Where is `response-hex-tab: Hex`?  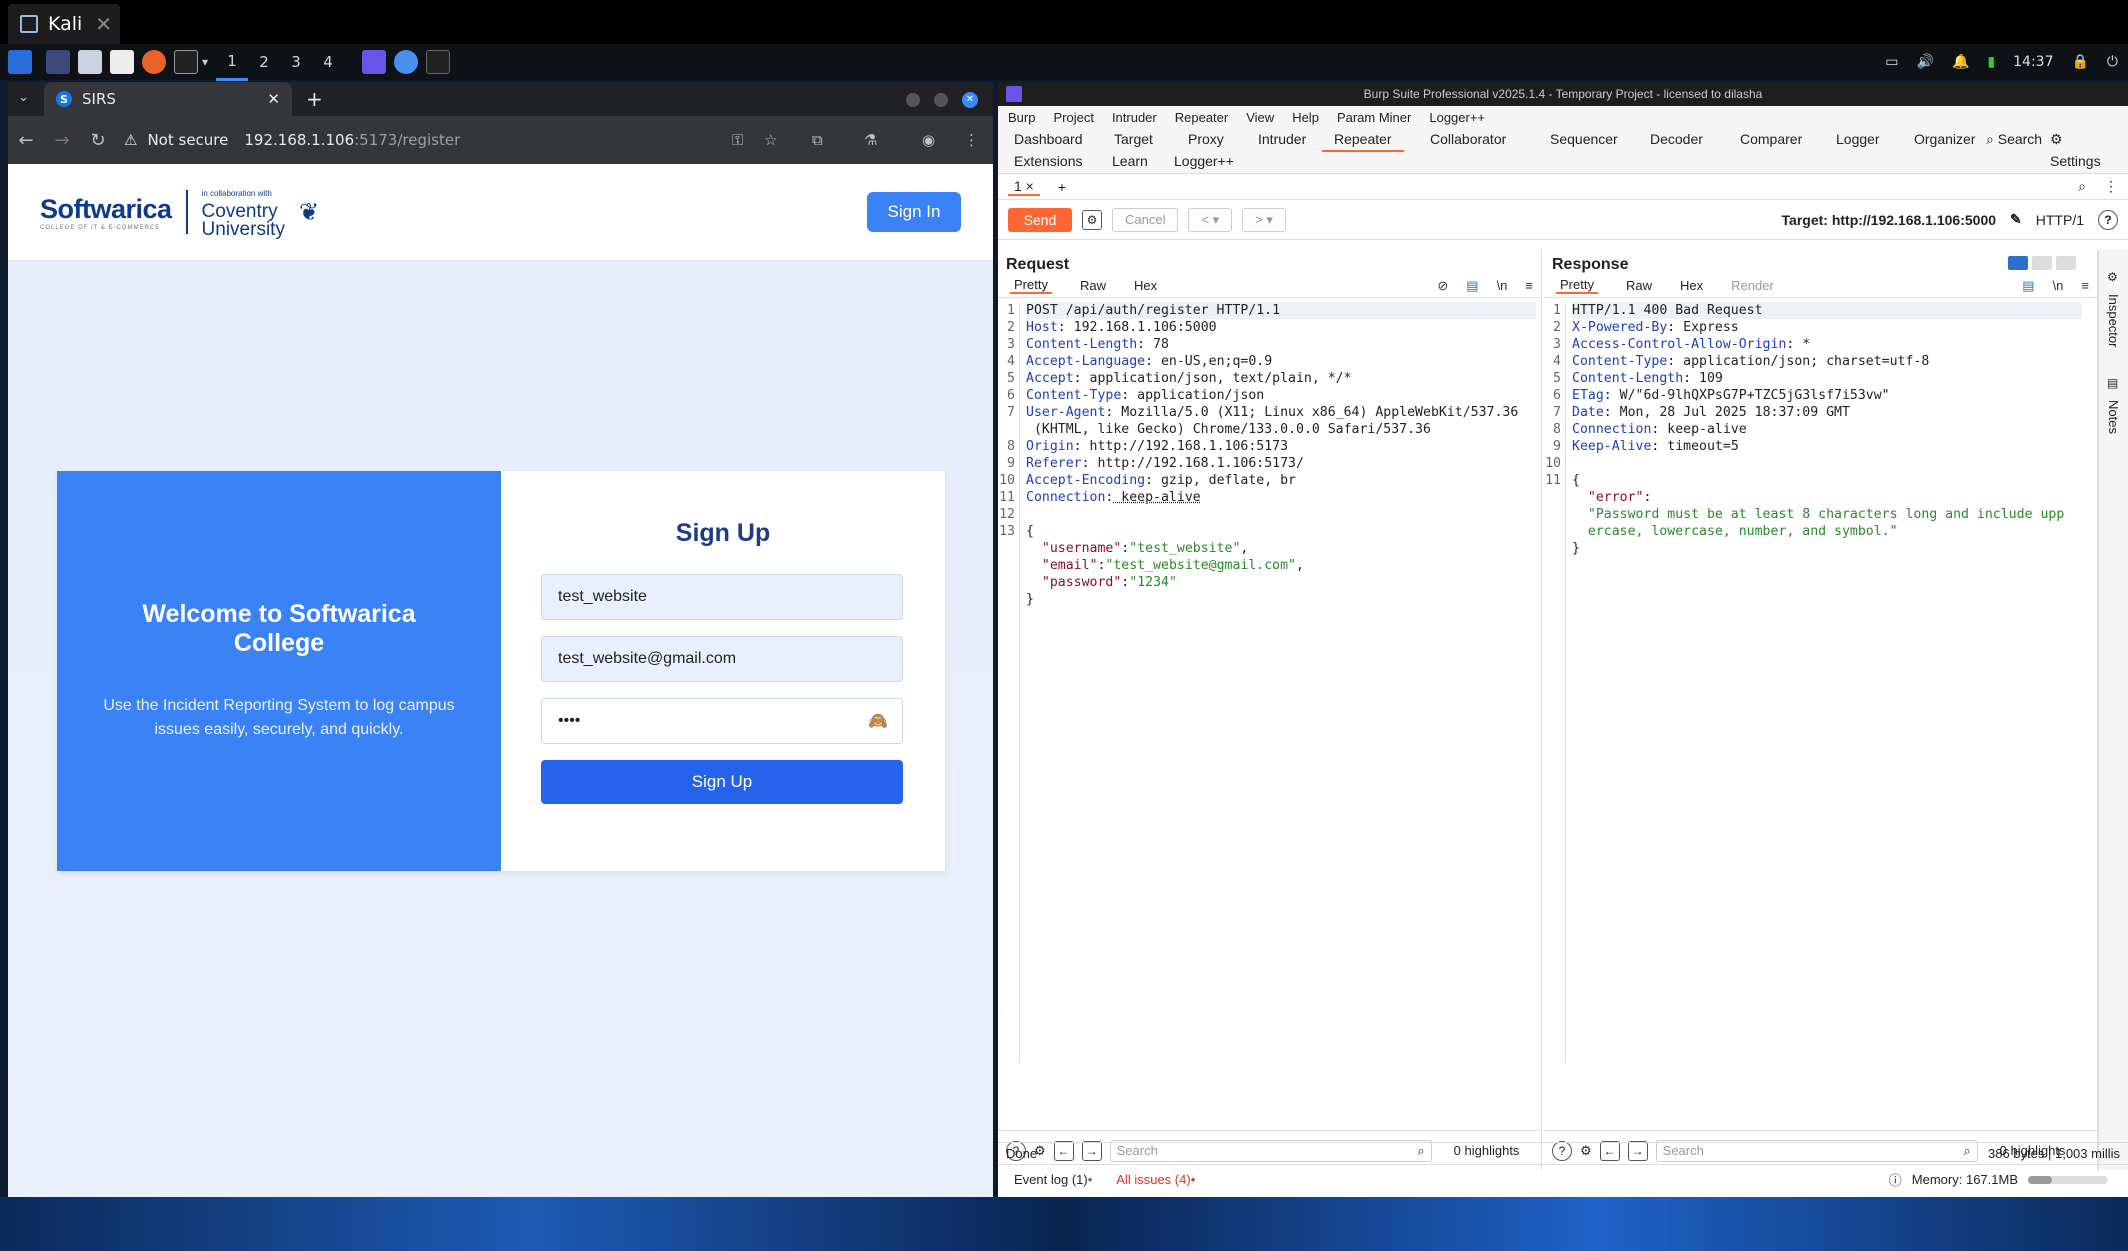
response-hex-tab: Hex is located at coordinates (1691, 285).